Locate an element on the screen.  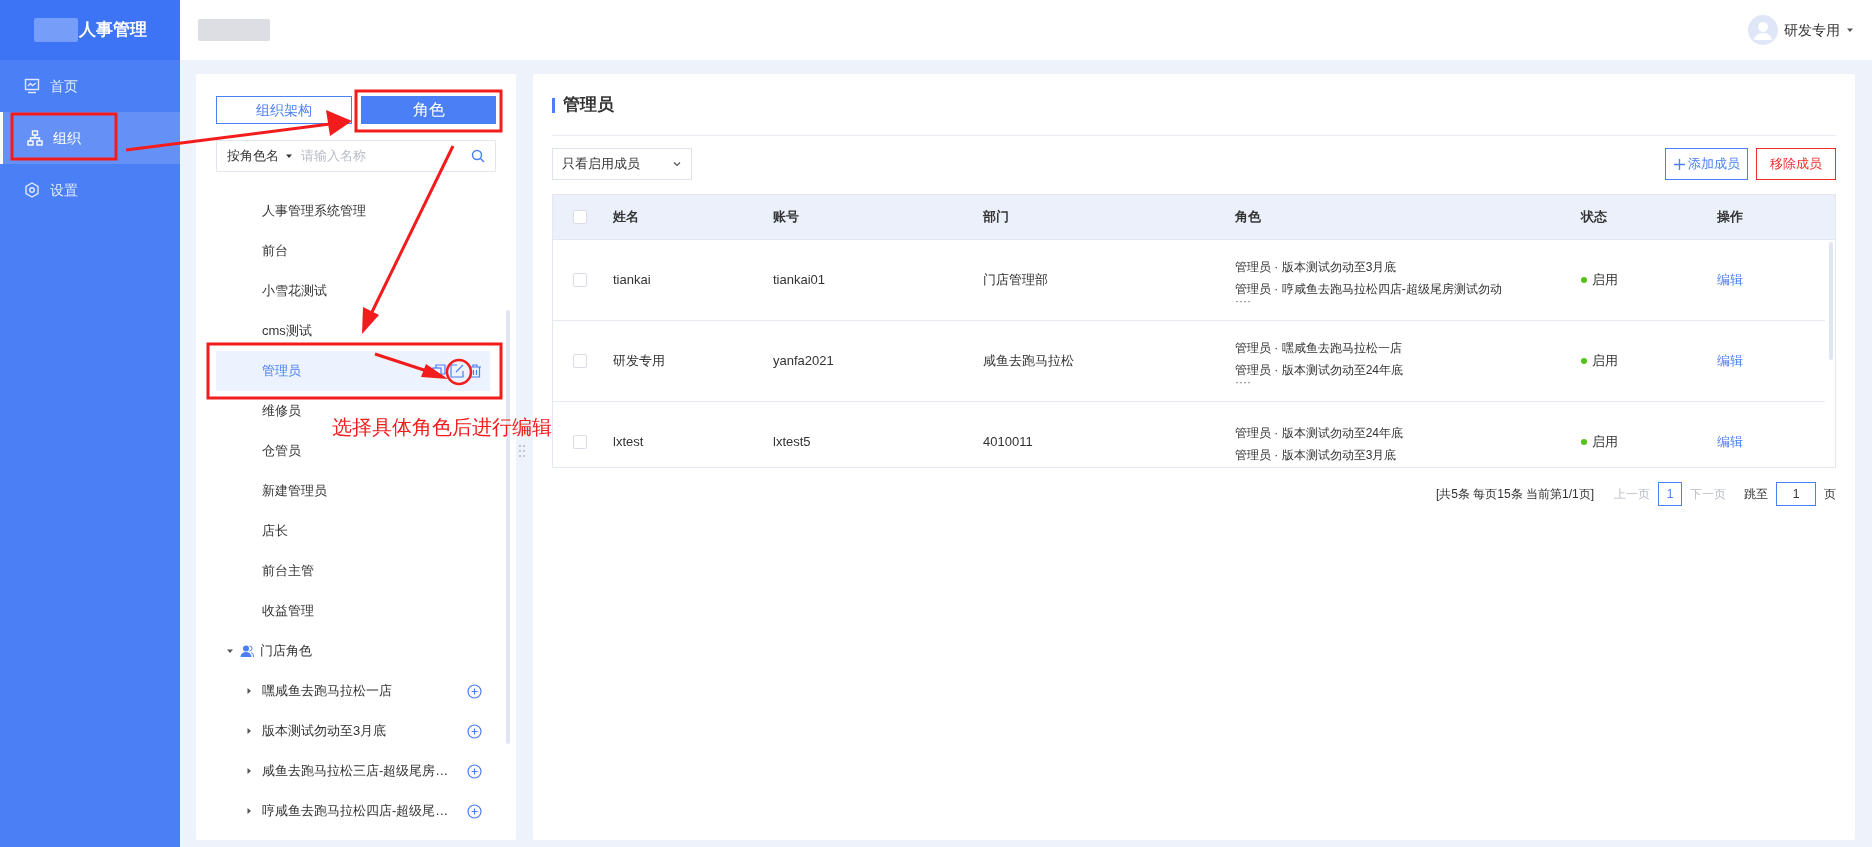
table-cell: 研发专用 is located at coordinates (639, 361).